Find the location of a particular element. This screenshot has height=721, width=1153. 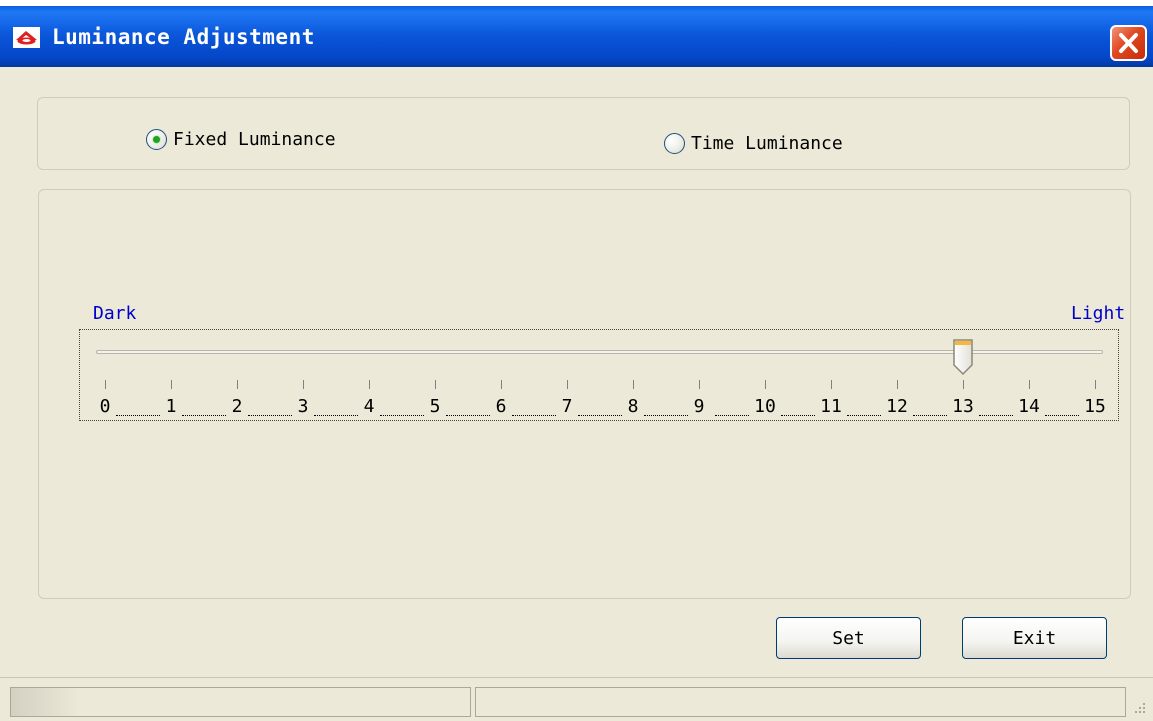

time-luminance-label: Time Luminance is located at coordinates (767, 143).